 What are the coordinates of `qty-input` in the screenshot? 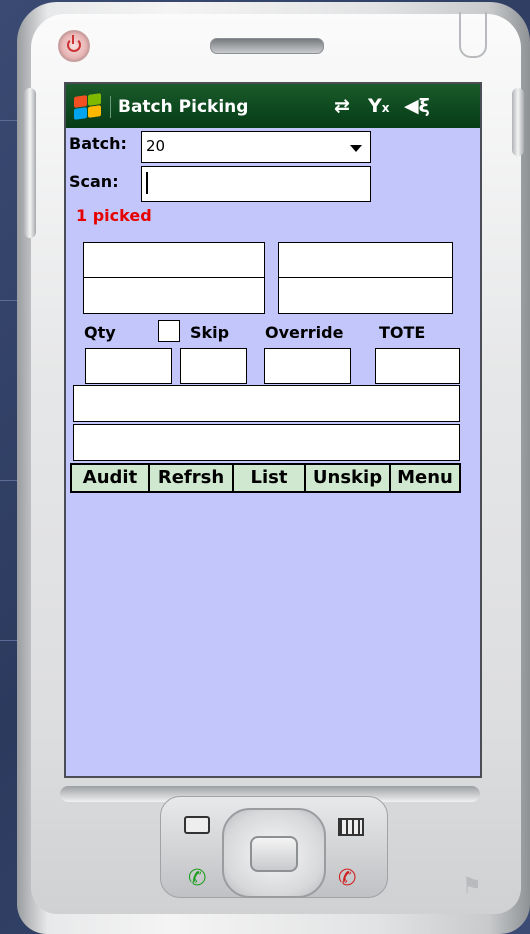 It's located at (128, 366).